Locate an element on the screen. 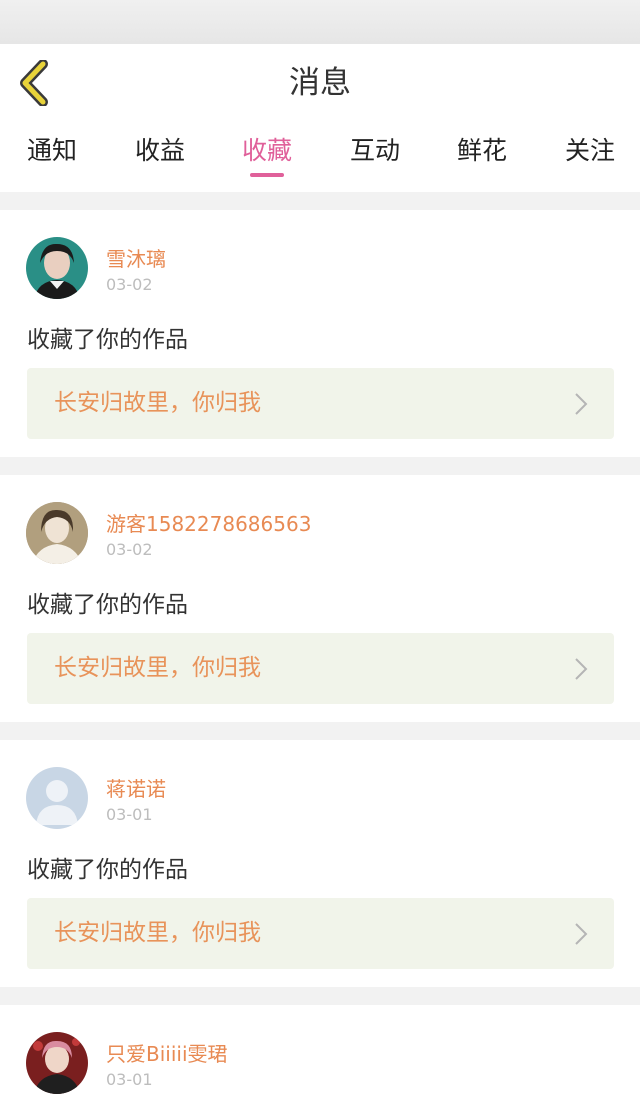  tab-interactions: 互动 is located at coordinates (375, 157).